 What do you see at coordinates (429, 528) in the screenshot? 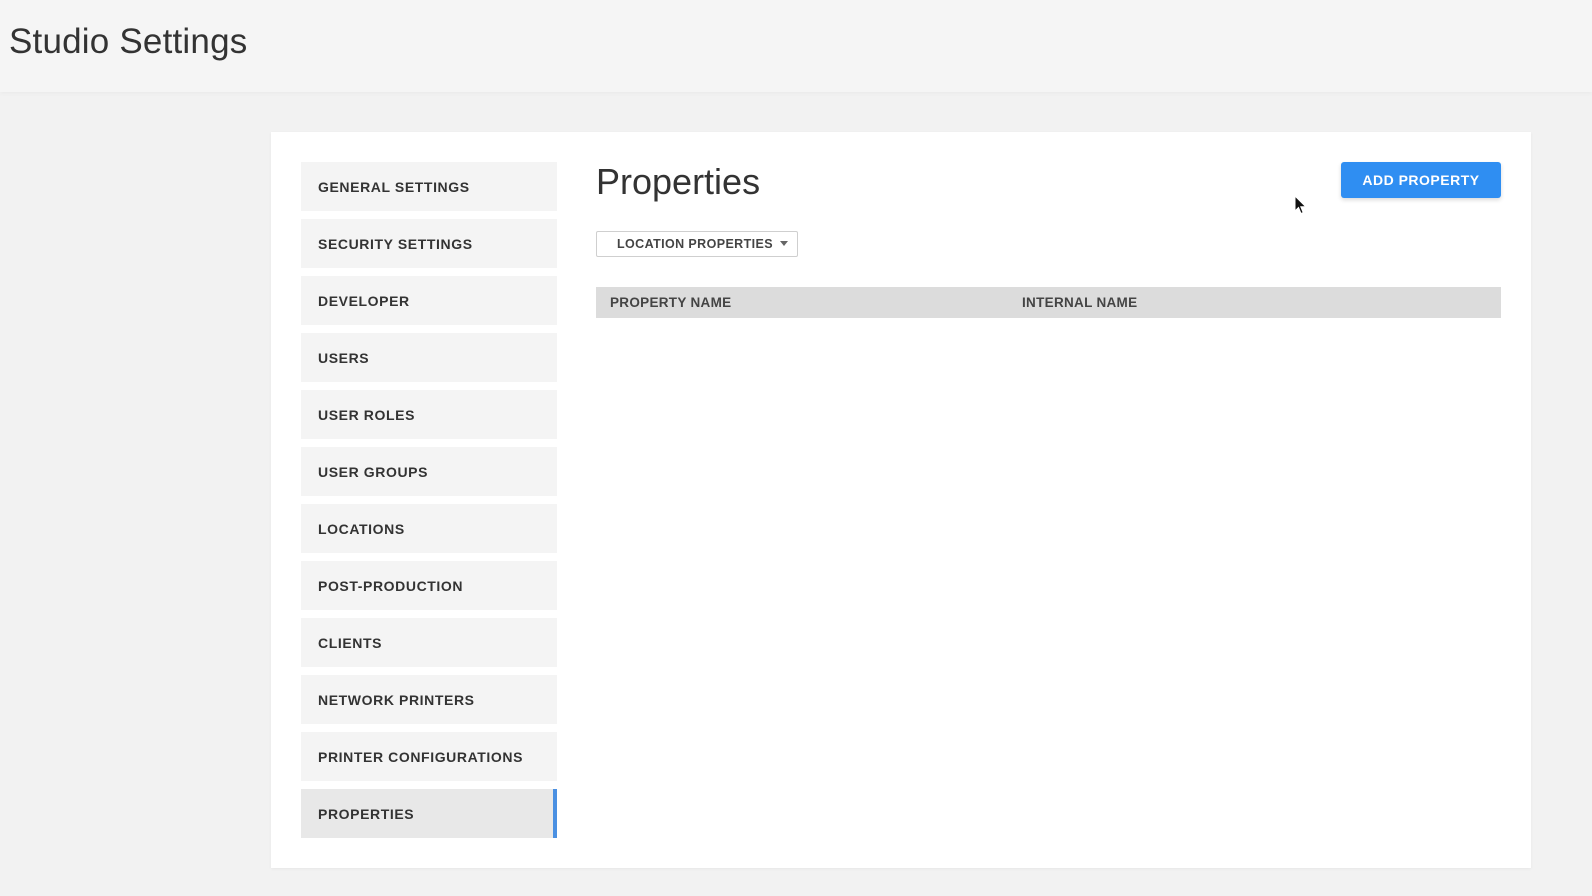
I see `sidebar-item-locations: LOCATIONS` at bounding box center [429, 528].